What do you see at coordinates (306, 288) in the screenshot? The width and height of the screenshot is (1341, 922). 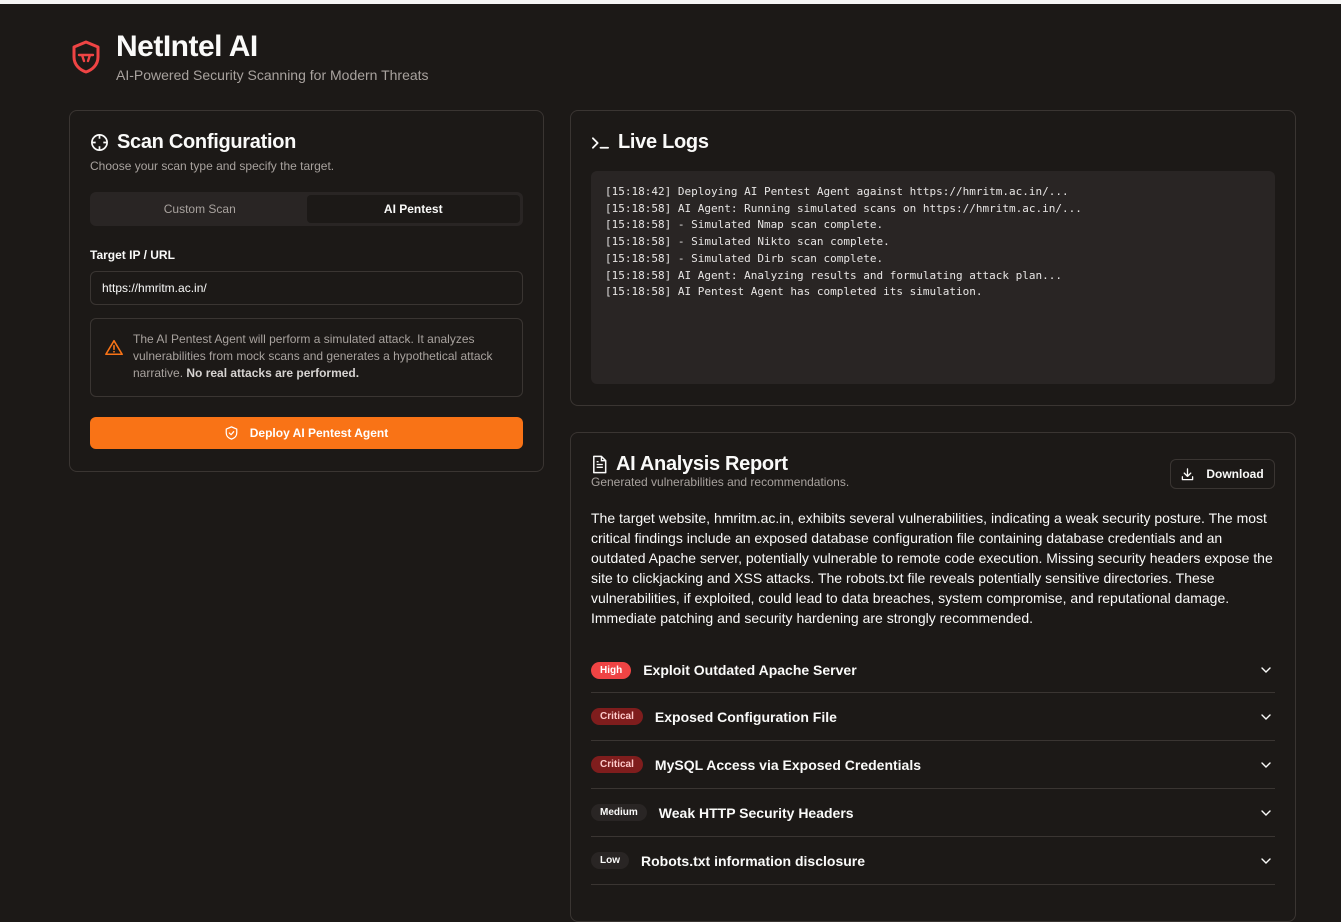 I see `target-input: https://hmritm.ac.in/` at bounding box center [306, 288].